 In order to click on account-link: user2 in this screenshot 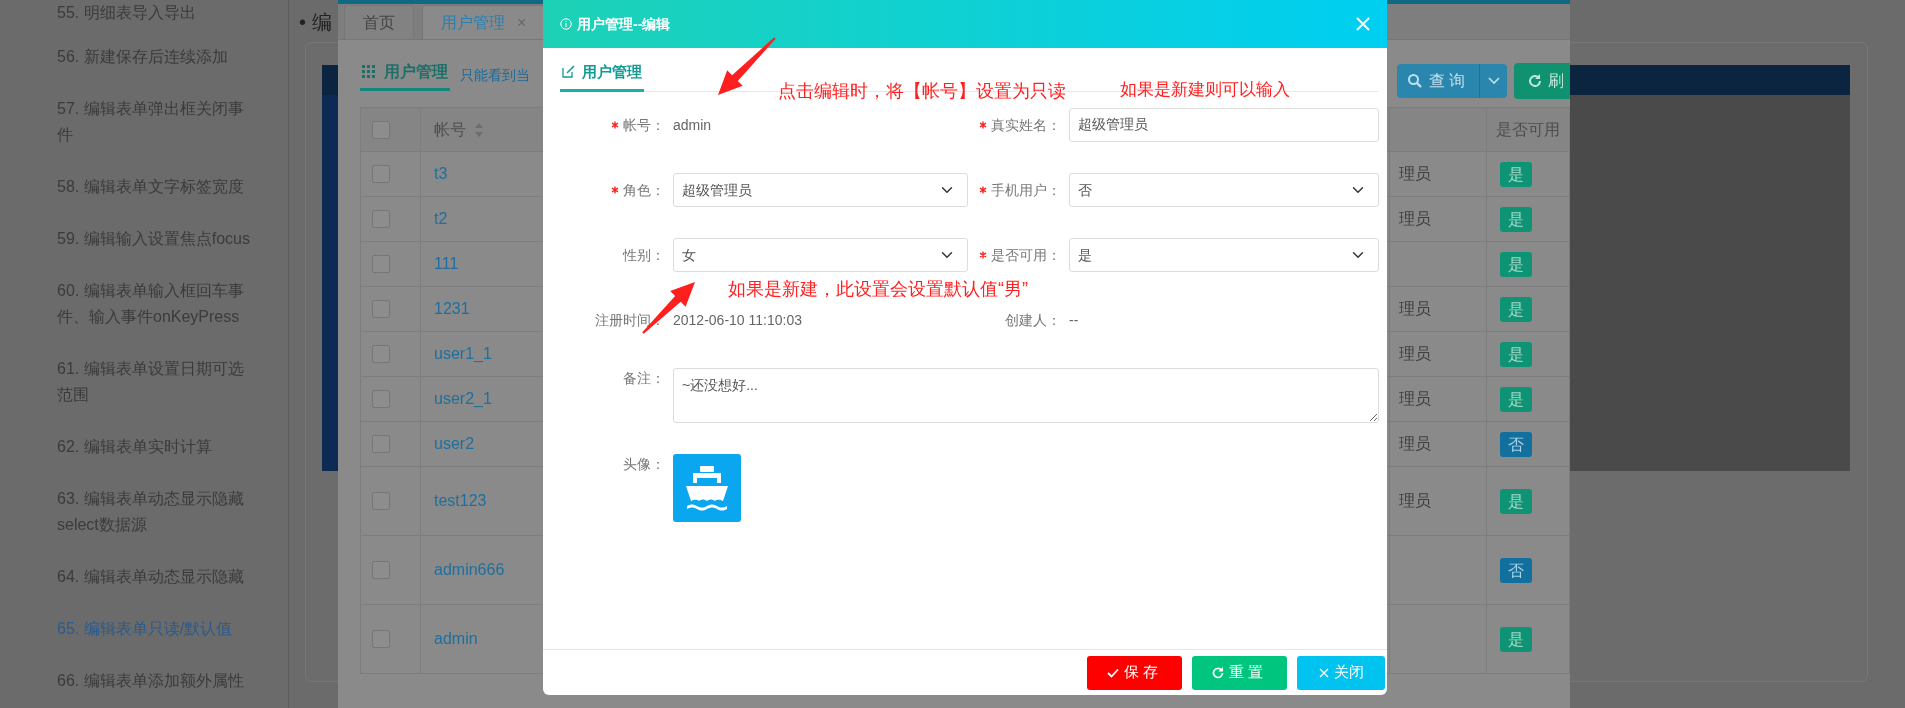, I will do `click(448, 443)`.